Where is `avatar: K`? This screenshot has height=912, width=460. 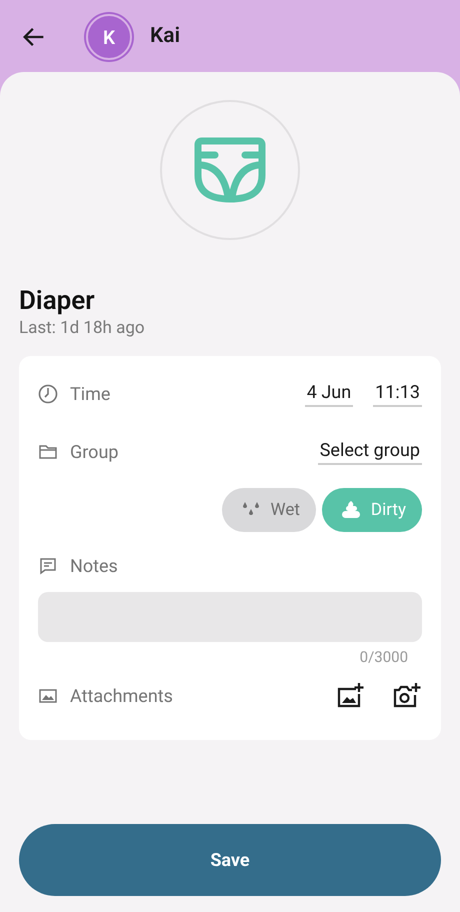
avatar: K is located at coordinates (109, 37).